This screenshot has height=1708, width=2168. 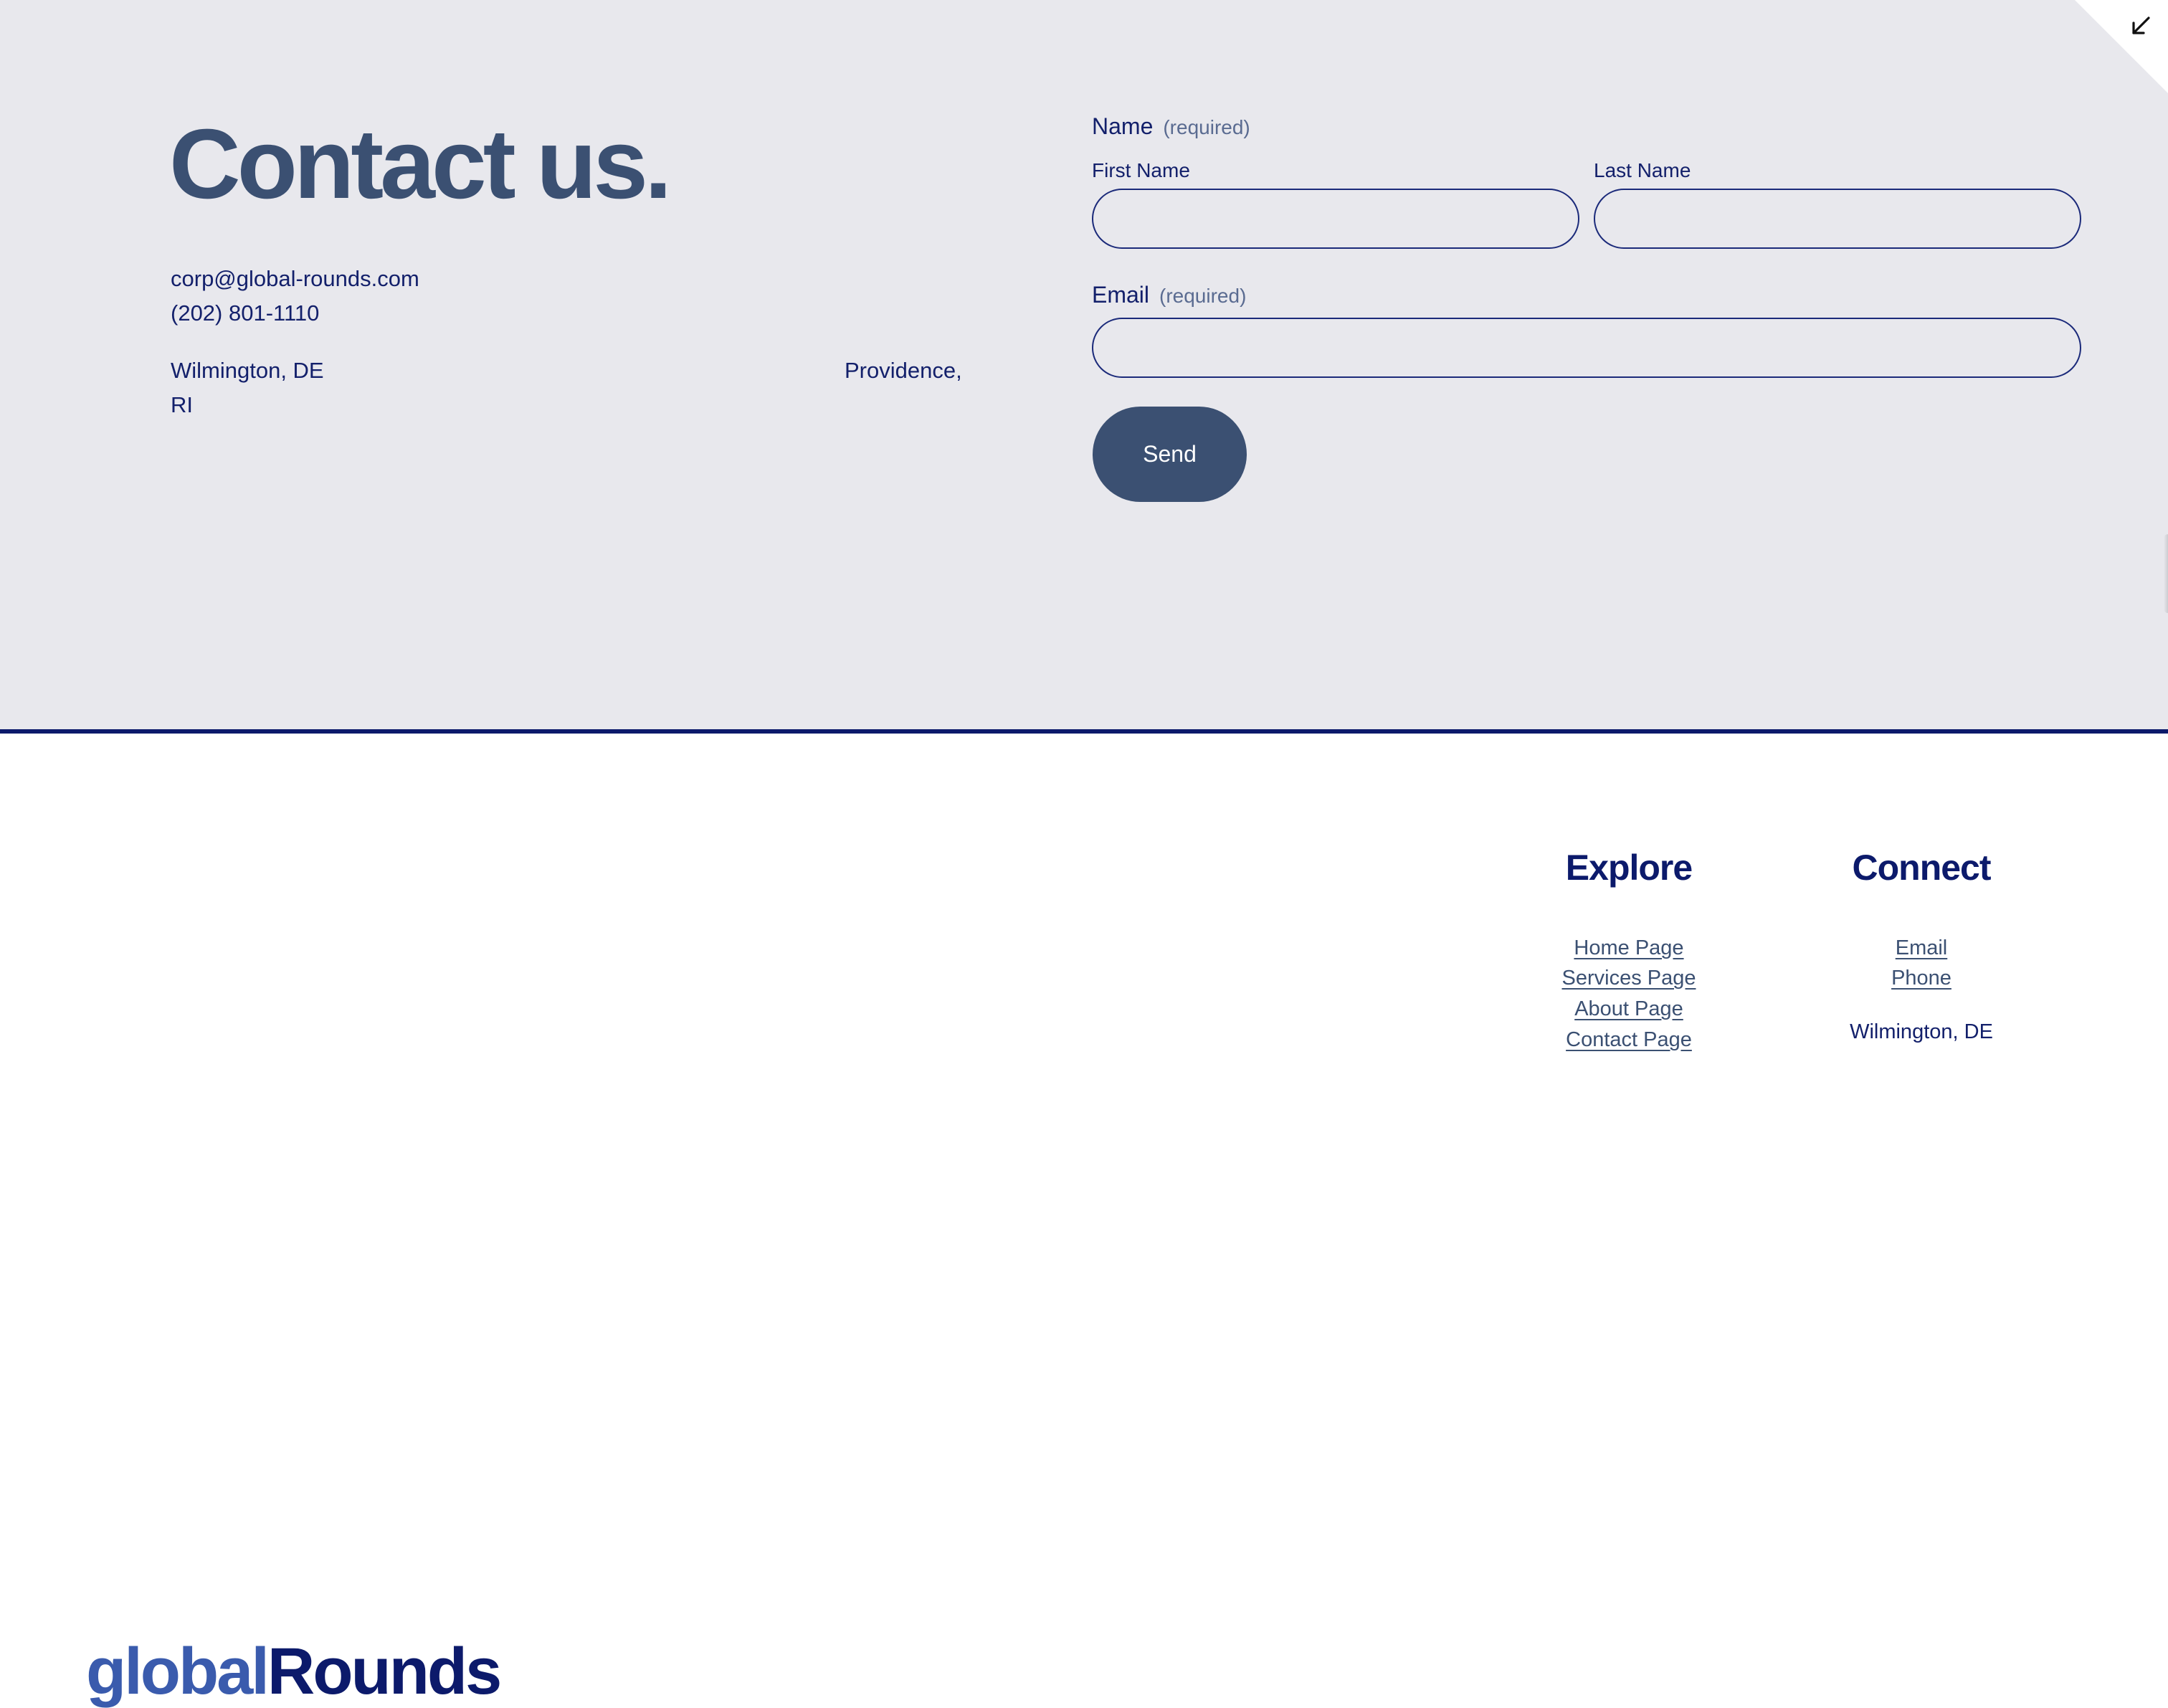 What do you see at coordinates (245, 313) in the screenshot?
I see `contact-phone: (202) 801-1110` at bounding box center [245, 313].